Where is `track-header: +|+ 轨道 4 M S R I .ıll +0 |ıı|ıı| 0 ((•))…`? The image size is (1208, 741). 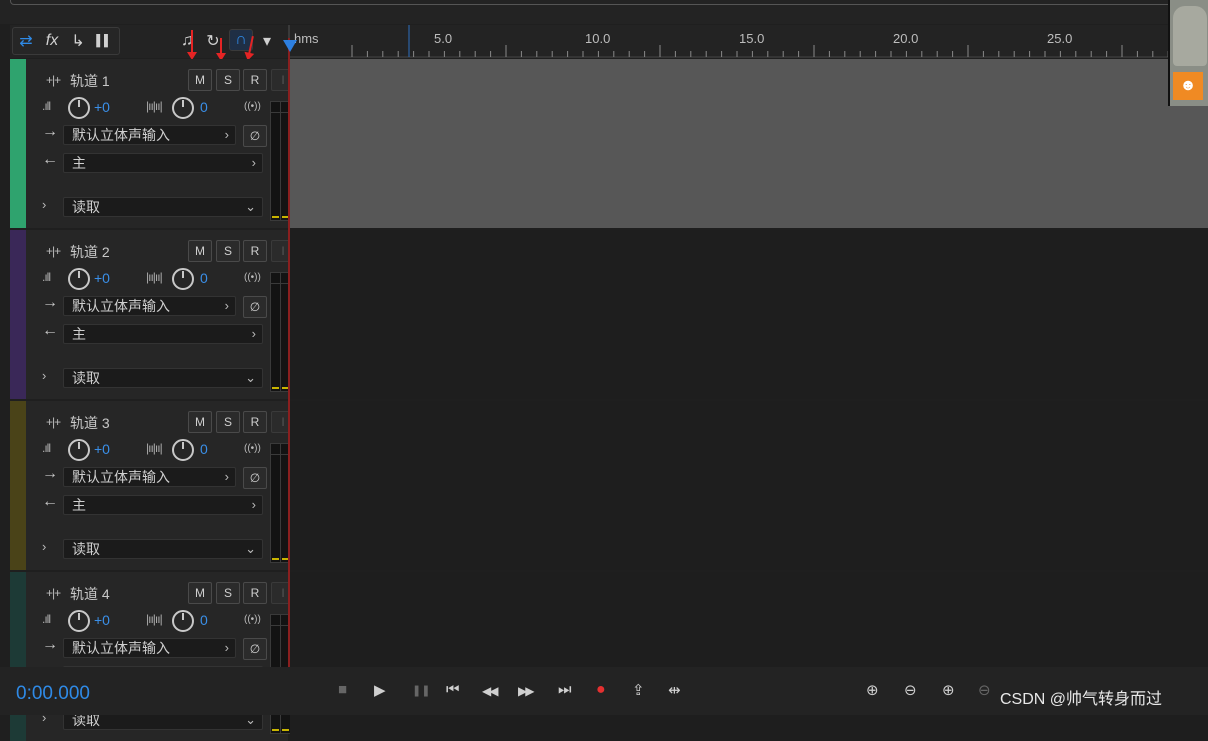
track-header: +|+ 轨道 4 M S R I .ıll +0 |ıı|ıı| 0 ((•))… is located at coordinates (160, 656).